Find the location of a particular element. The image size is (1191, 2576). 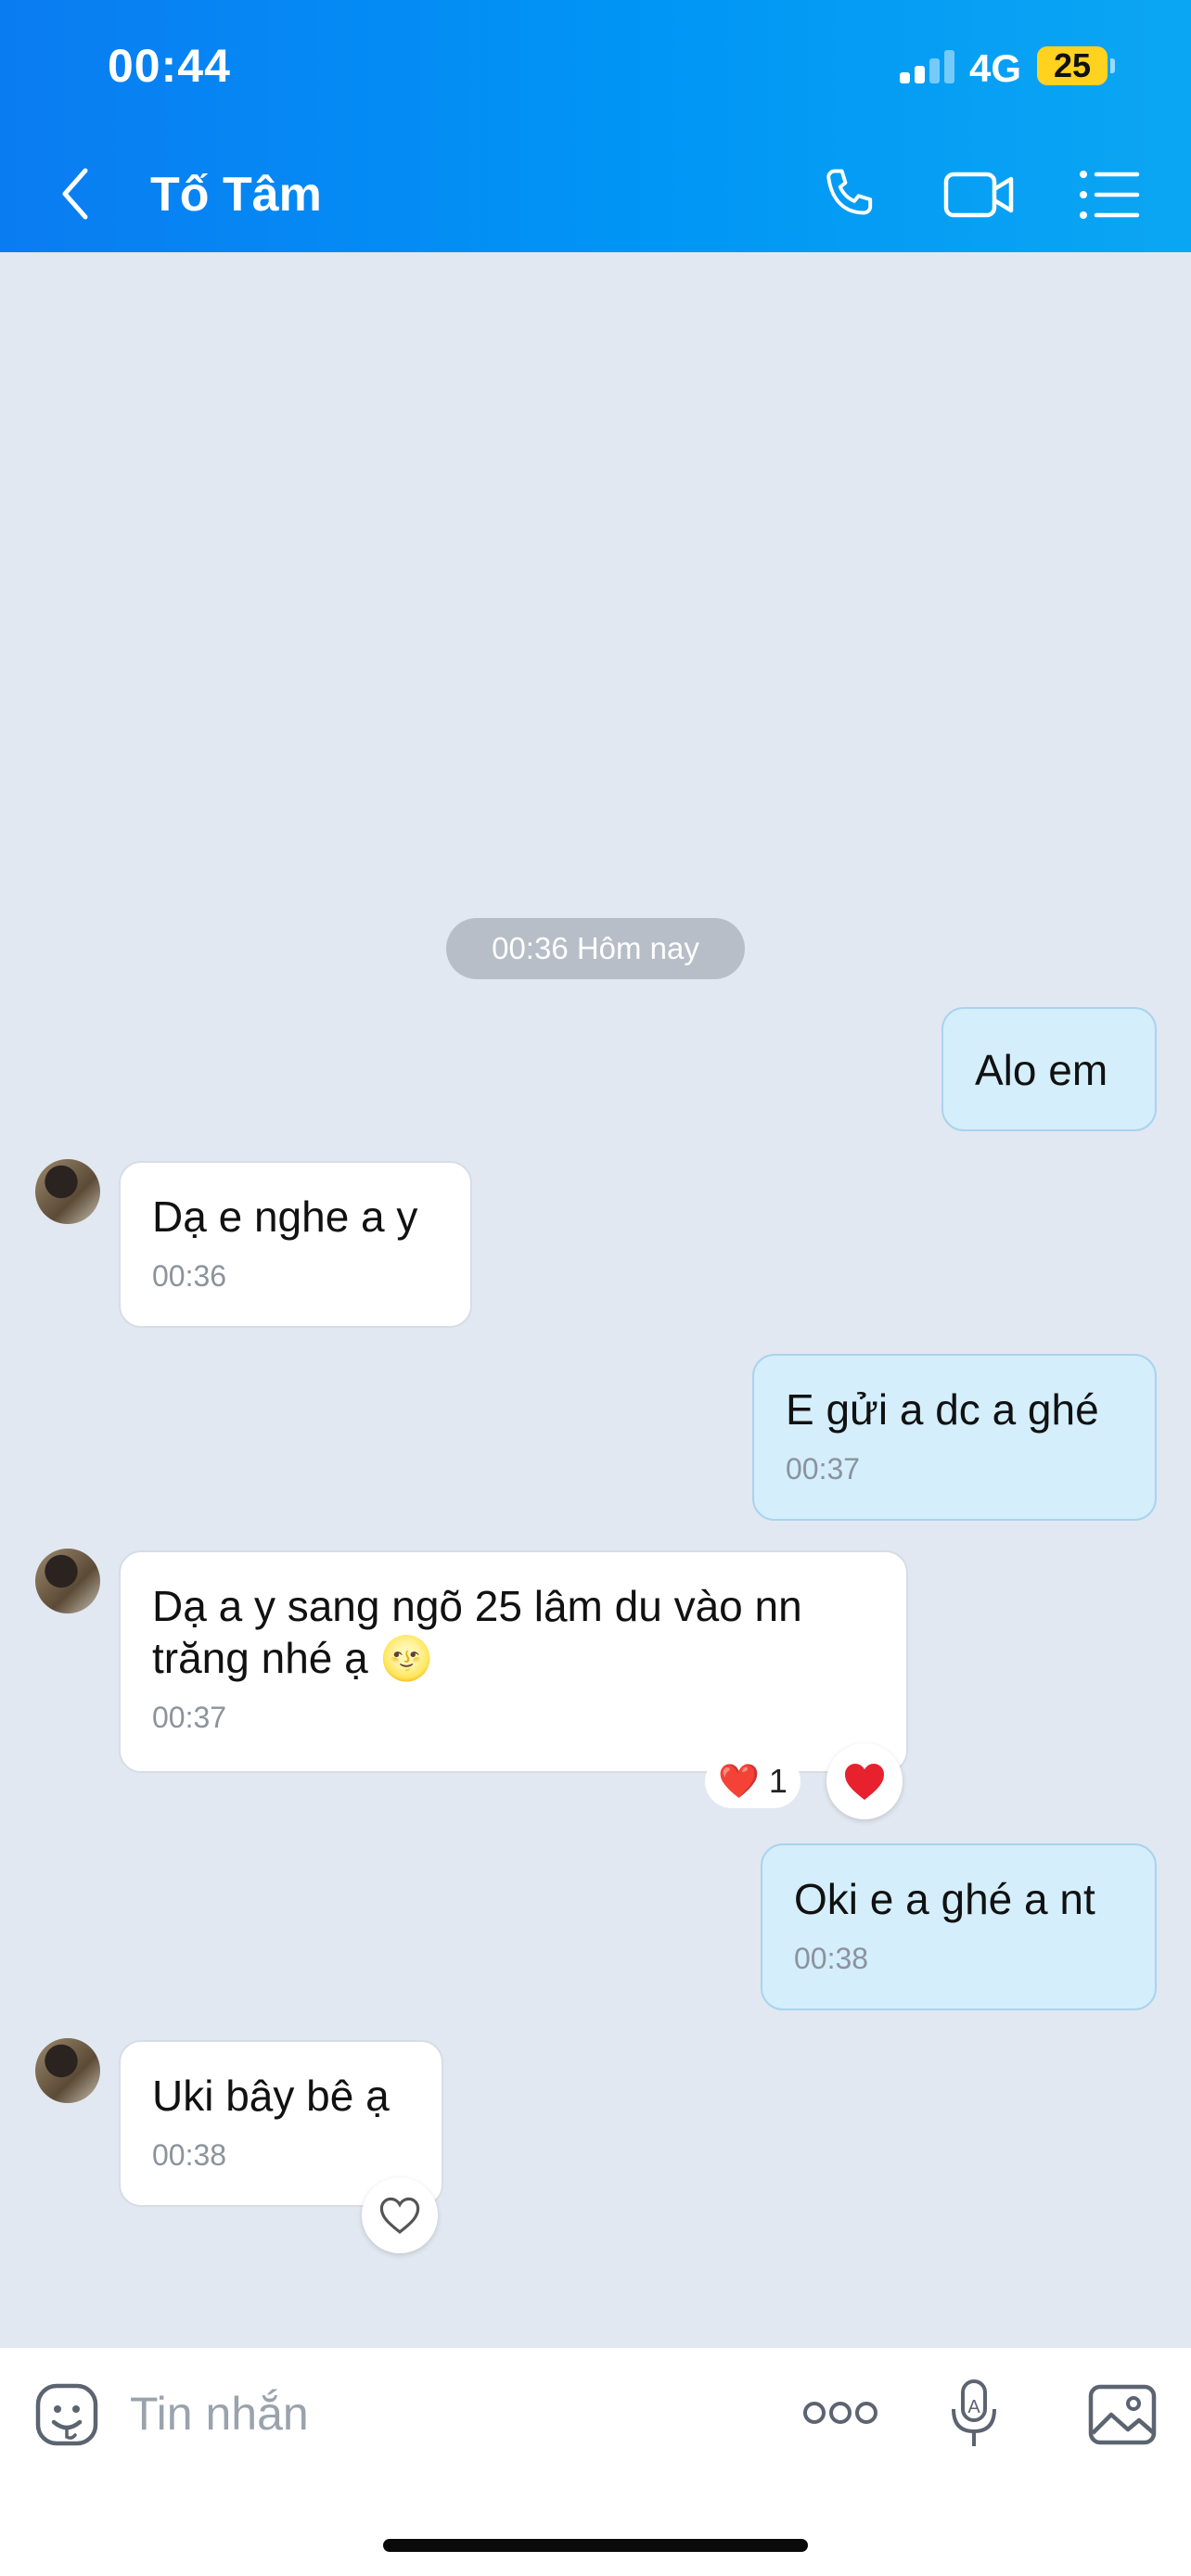

call-button is located at coordinates (849, 194).